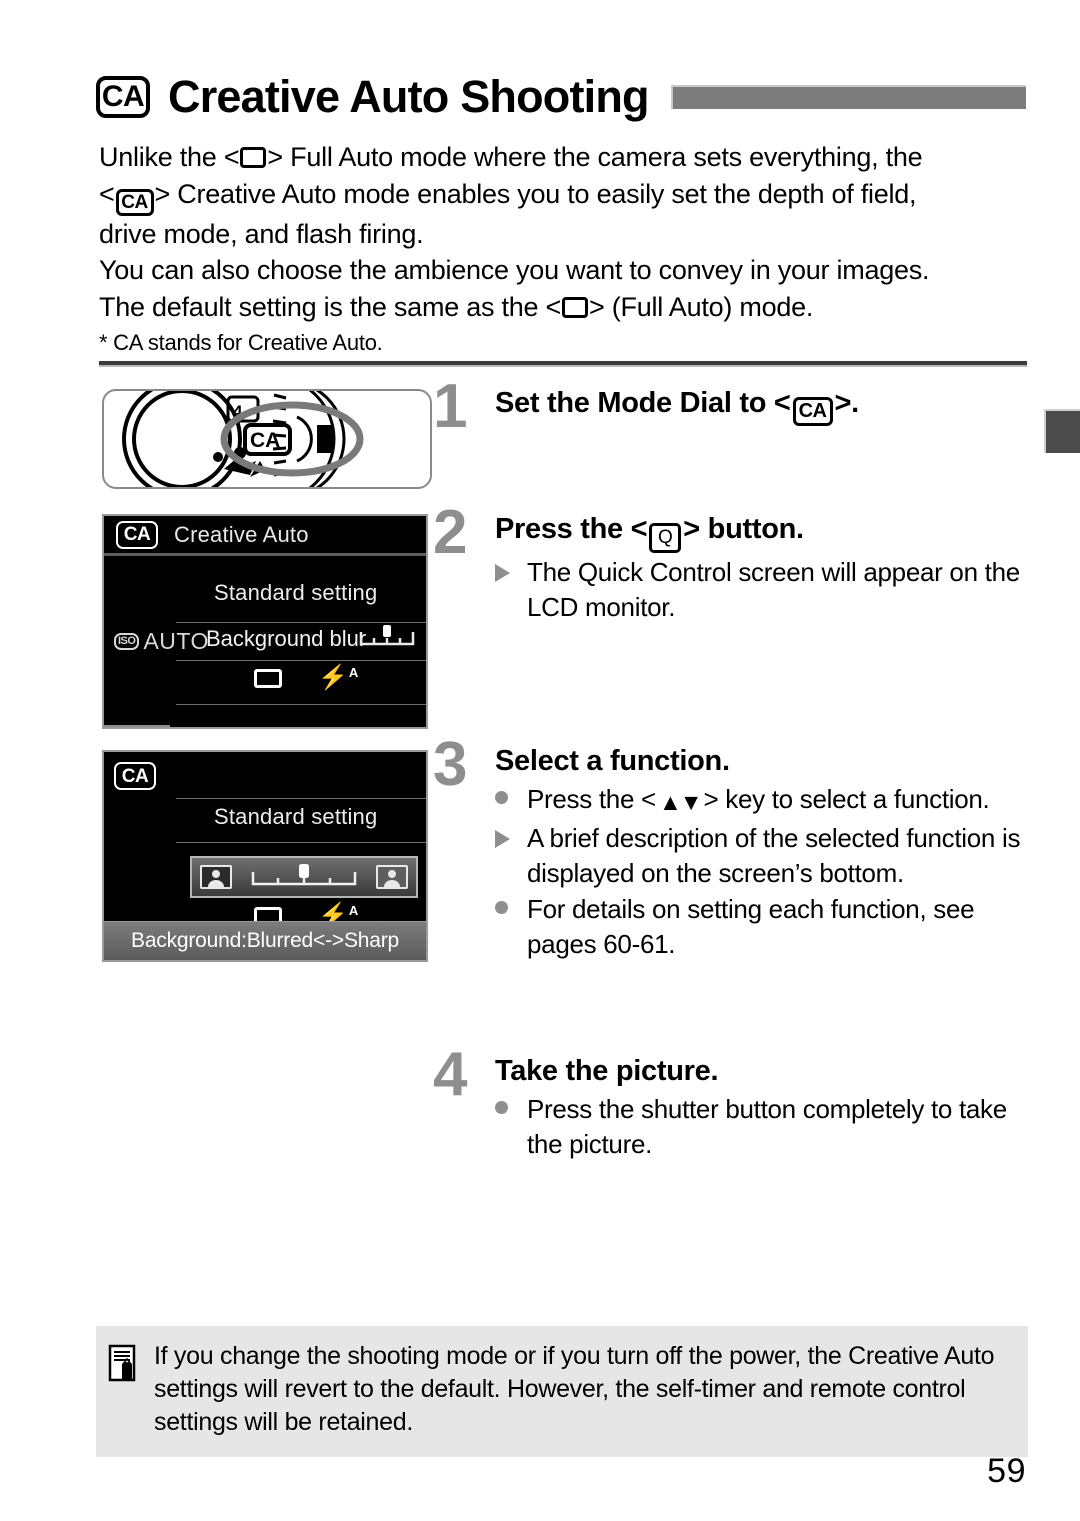  Describe the element at coordinates (392, 877) in the screenshot. I see `sharp-background-icon` at that location.